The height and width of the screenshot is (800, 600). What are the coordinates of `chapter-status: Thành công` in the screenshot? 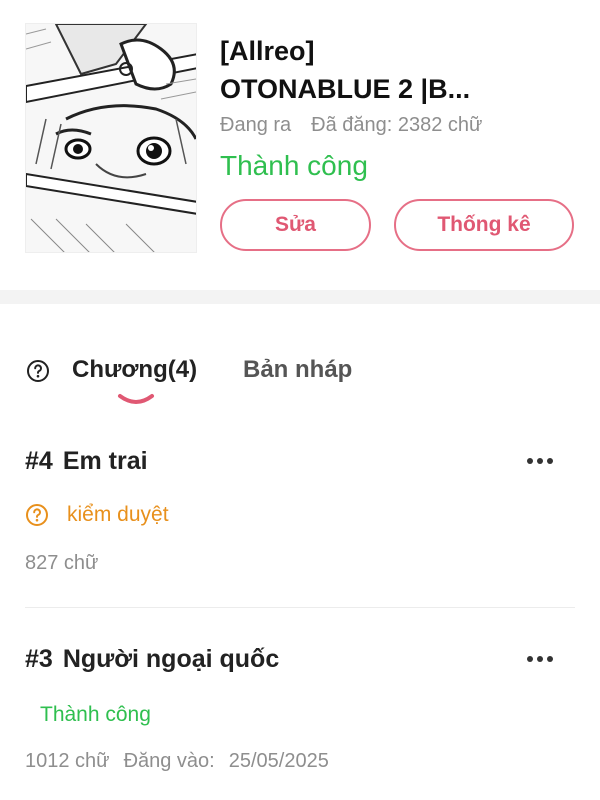 It's located at (95, 714).